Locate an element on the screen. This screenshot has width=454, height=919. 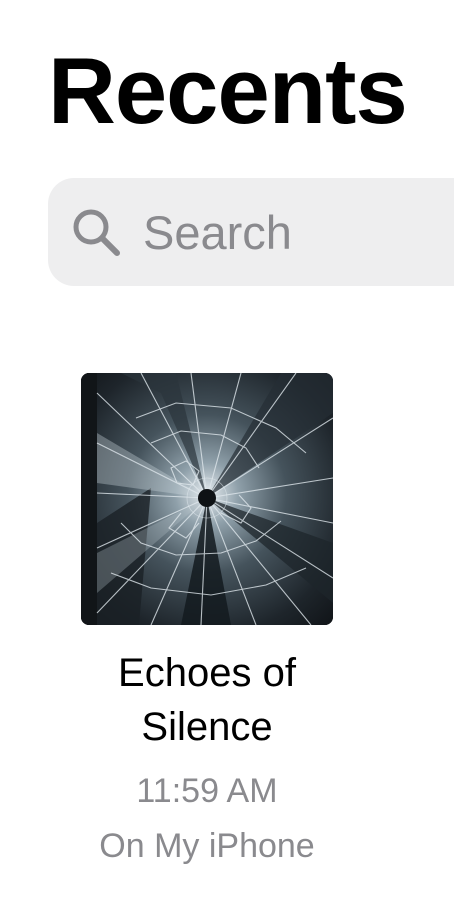
file-modified-time: 11:59 AM is located at coordinates (207, 791).